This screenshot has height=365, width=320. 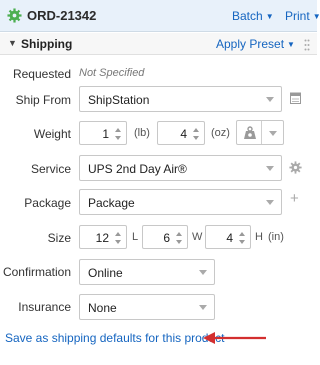 I want to click on service-label: Service, so click(x=50, y=169).